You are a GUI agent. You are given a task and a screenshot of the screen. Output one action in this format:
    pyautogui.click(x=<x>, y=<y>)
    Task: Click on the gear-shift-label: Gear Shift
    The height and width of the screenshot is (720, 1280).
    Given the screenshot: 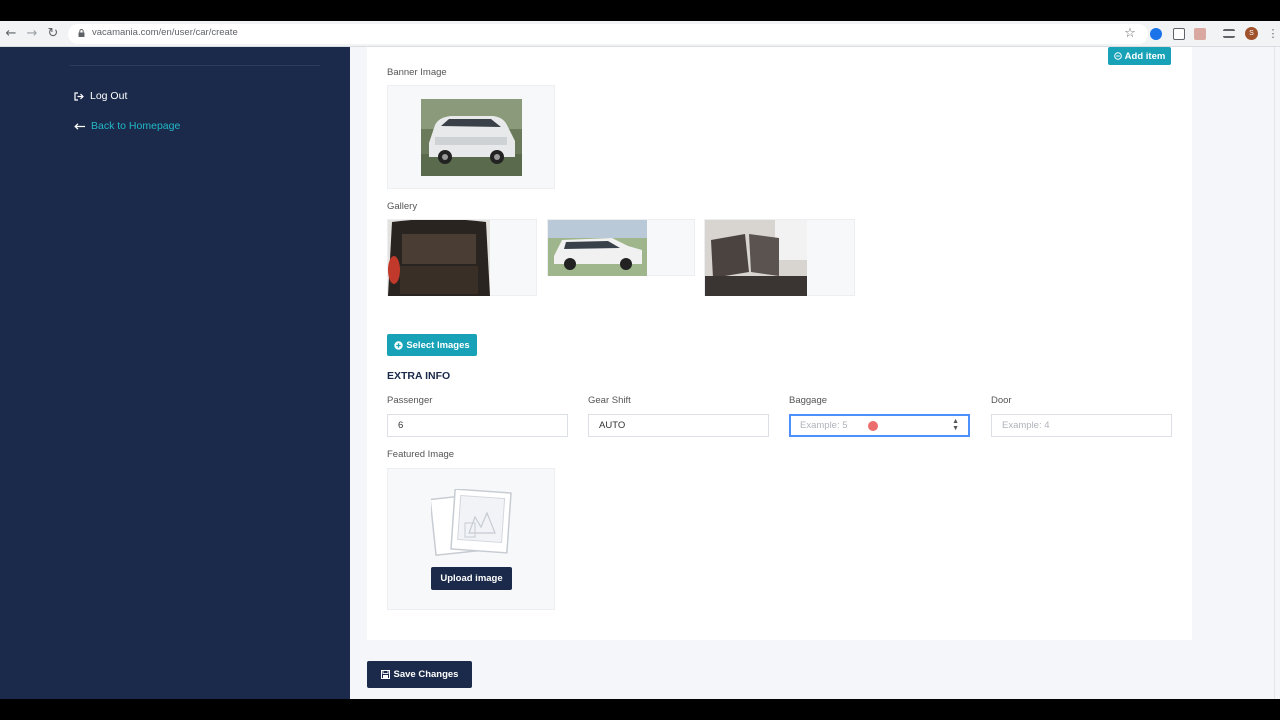 What is the action you would take?
    pyautogui.click(x=609, y=400)
    